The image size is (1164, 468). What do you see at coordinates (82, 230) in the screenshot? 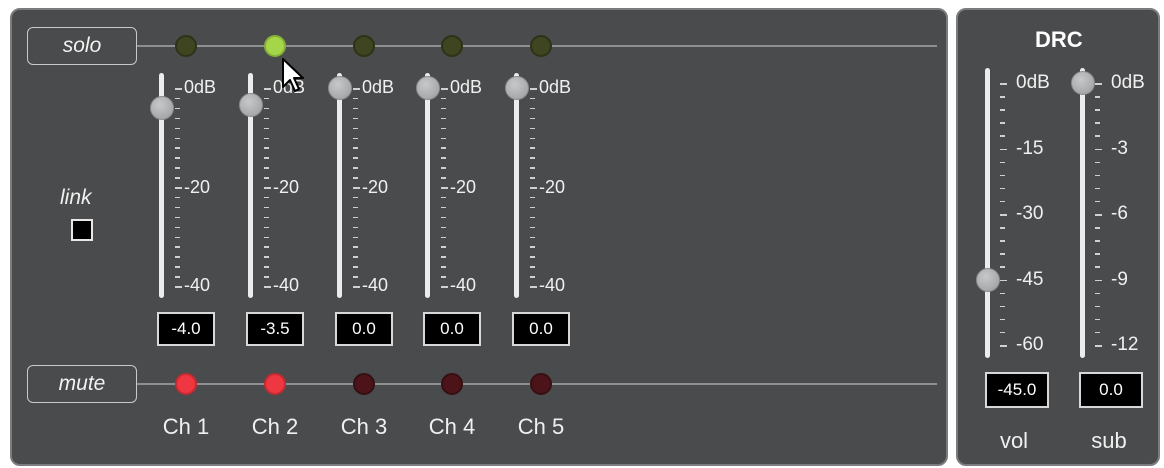
I see `link-checkbox` at bounding box center [82, 230].